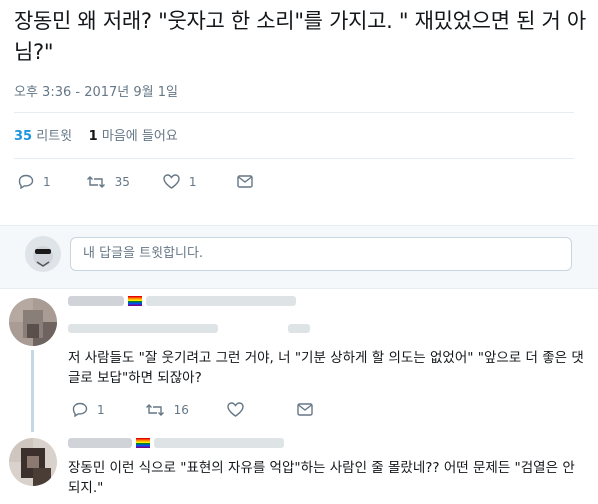 The image size is (598, 504). Describe the element at coordinates (108, 182) in the screenshot. I see `retweet-button: 35` at that location.